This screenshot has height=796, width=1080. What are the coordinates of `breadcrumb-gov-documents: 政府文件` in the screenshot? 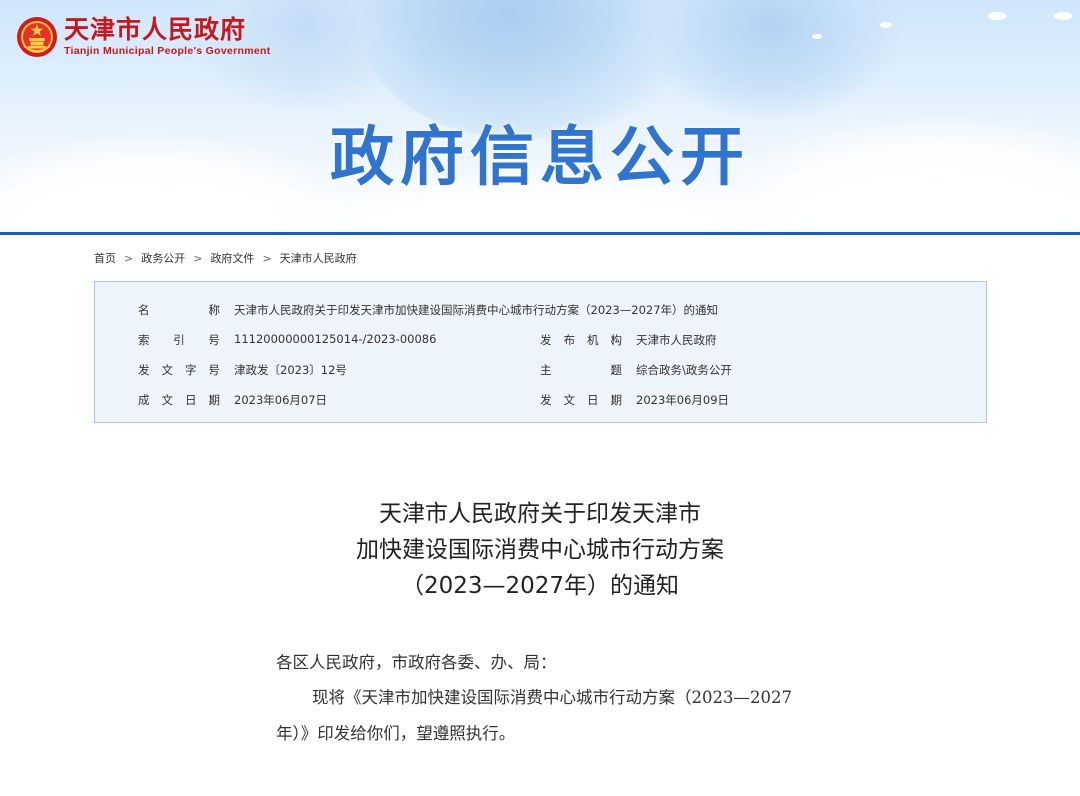 It's located at (232, 258).